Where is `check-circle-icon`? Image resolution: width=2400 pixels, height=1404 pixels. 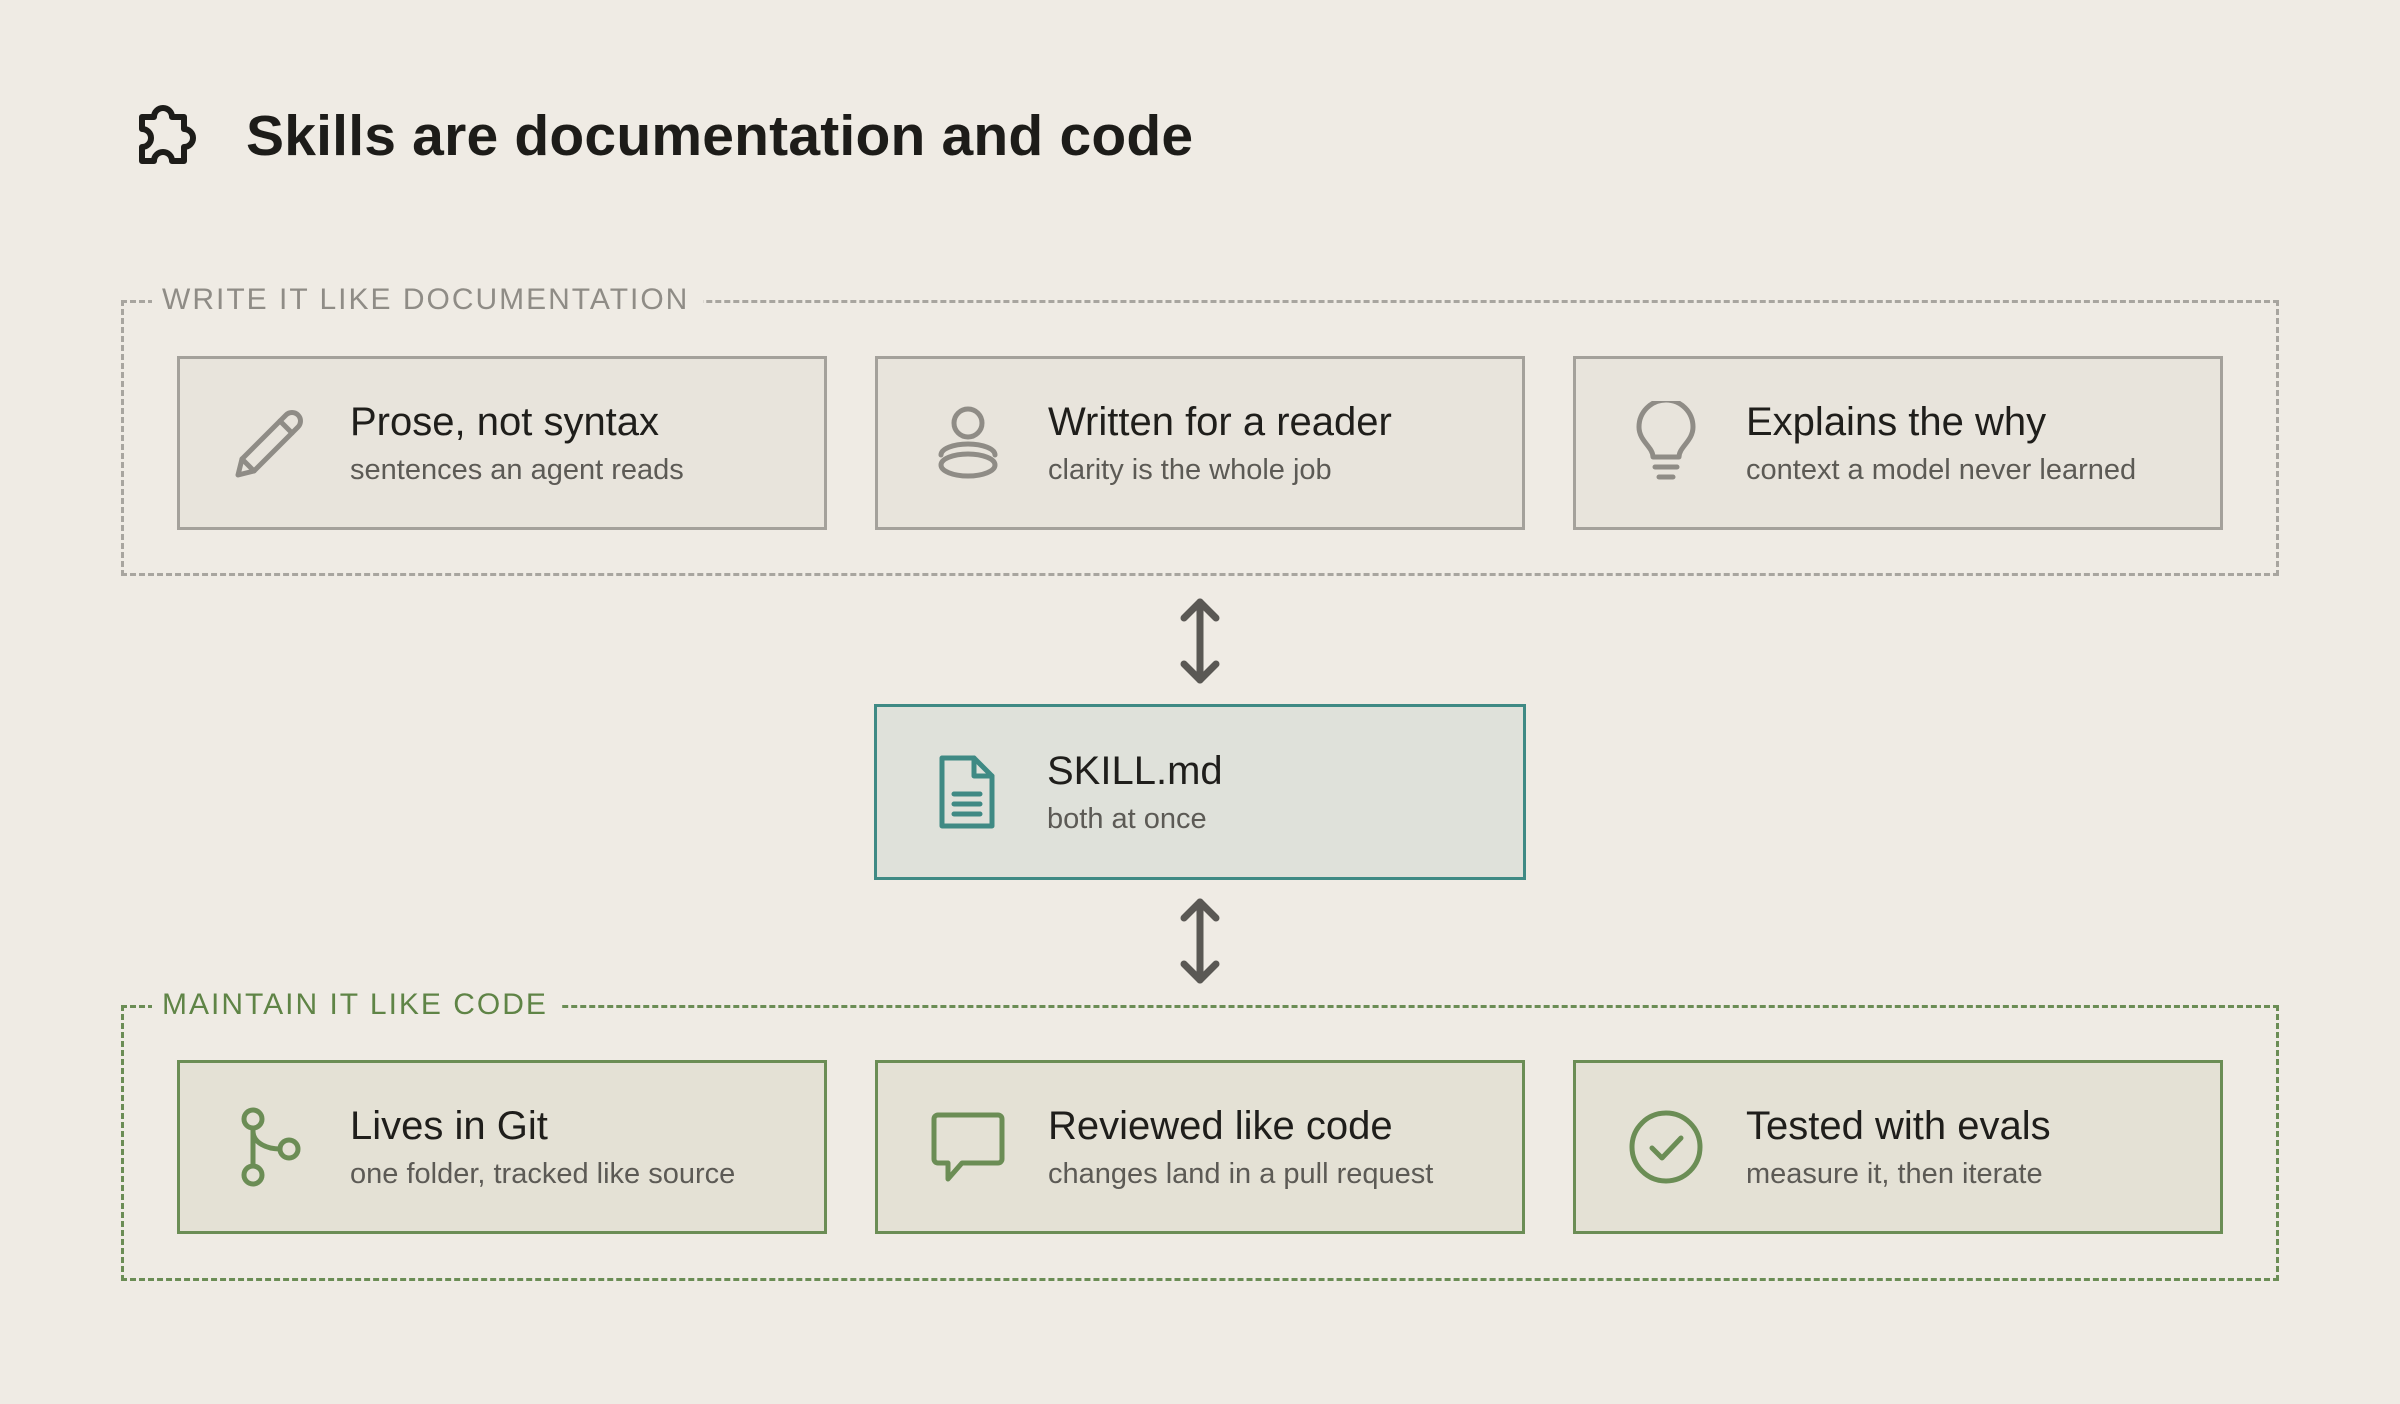
check-circle-icon is located at coordinates (1666, 1147).